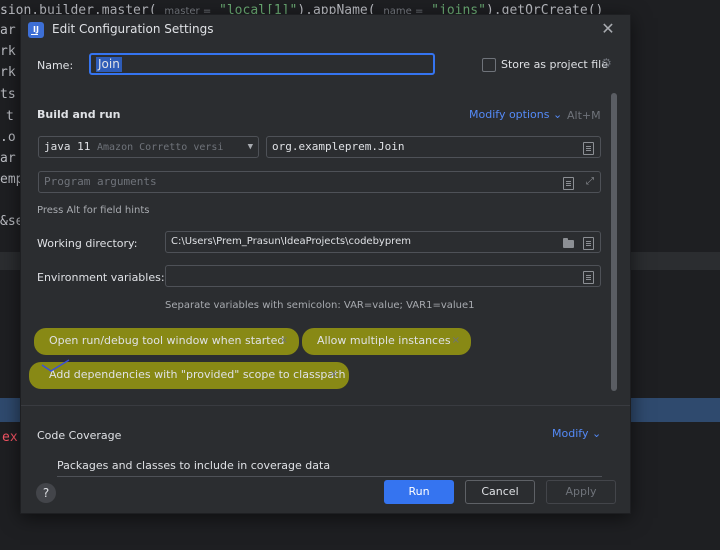 The width and height of the screenshot is (720, 550). I want to click on error-text: ex, so click(10, 437).